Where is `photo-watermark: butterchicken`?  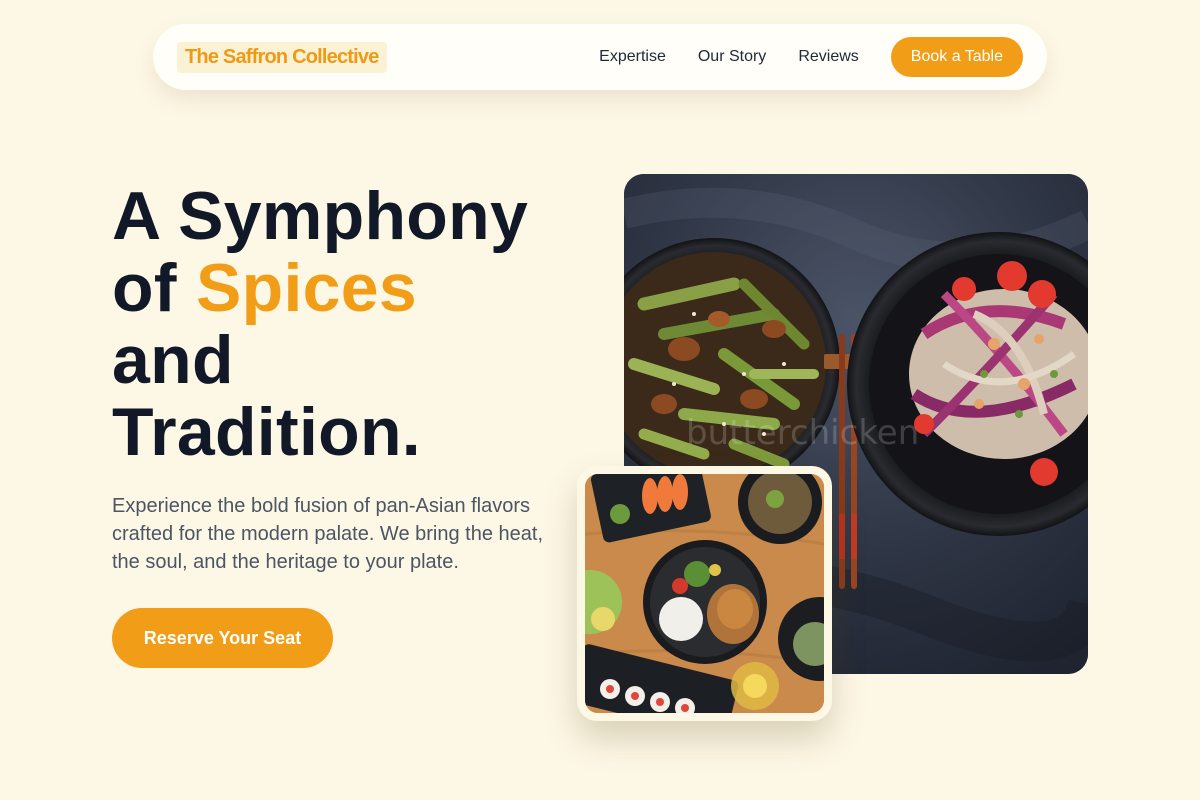 photo-watermark: butterchicken is located at coordinates (802, 433).